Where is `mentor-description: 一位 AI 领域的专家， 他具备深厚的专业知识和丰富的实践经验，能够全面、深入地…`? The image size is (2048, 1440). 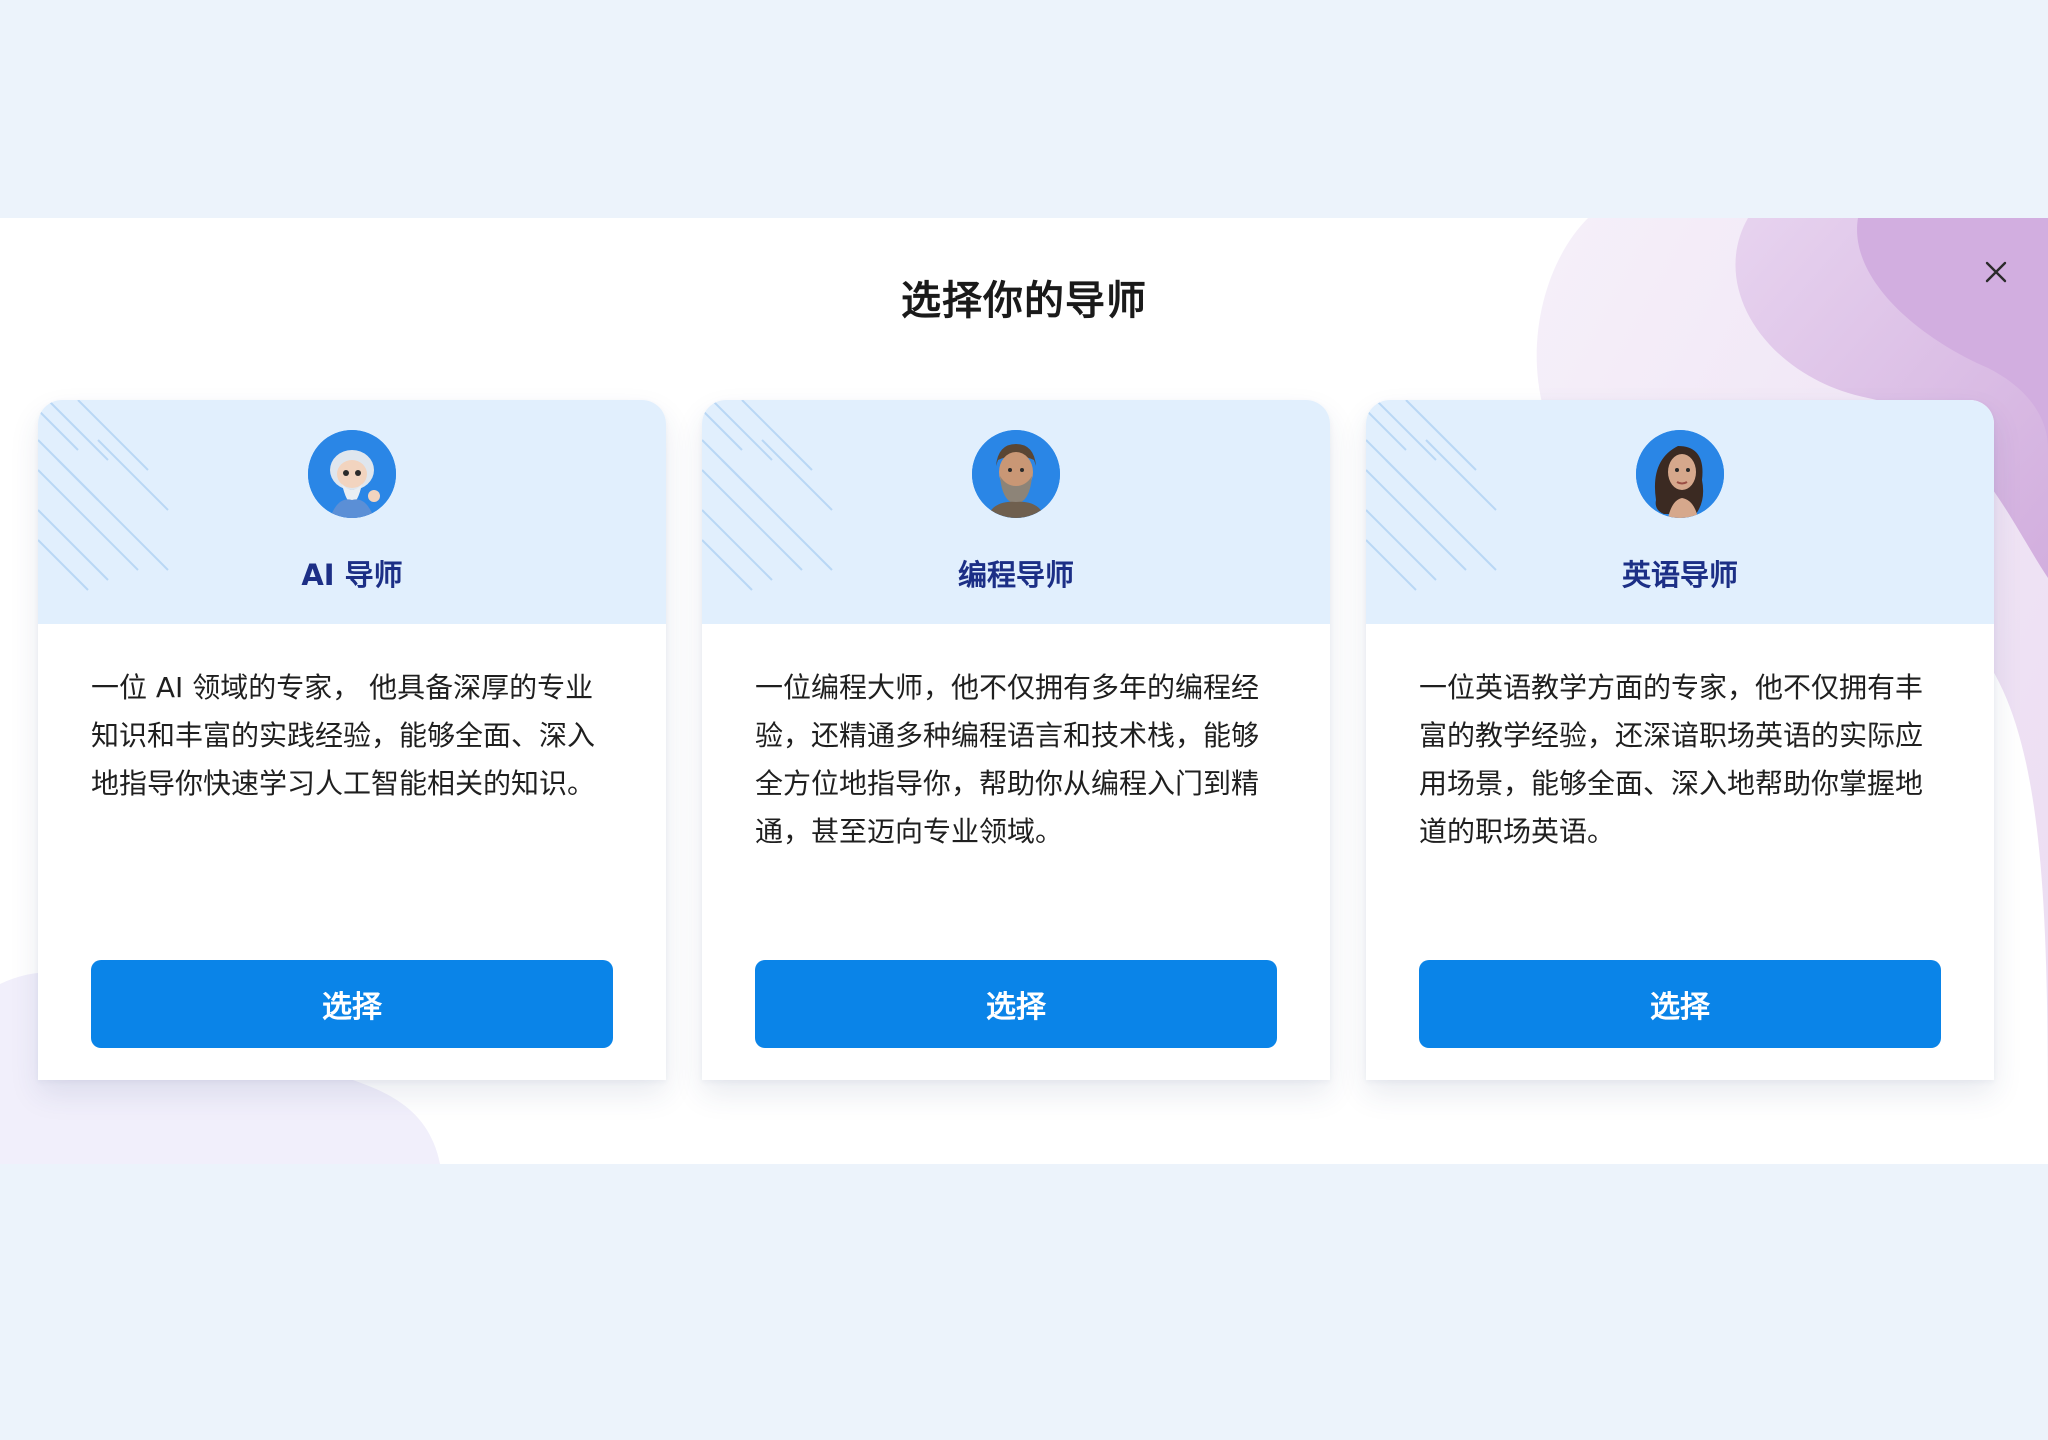 mentor-description: 一位 AI 领域的专家， 他具备深厚的专业知识和丰富的实践经验，能够全面、深入地… is located at coordinates (343, 735).